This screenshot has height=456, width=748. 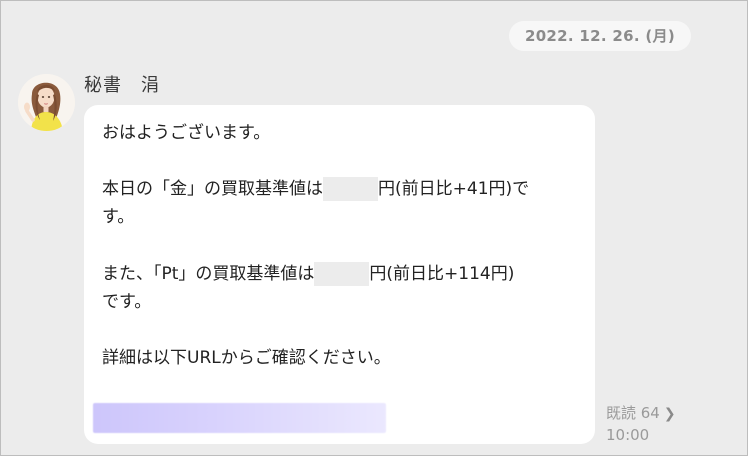 I want to click on chevron-right-icon: ❯, so click(x=669, y=414).